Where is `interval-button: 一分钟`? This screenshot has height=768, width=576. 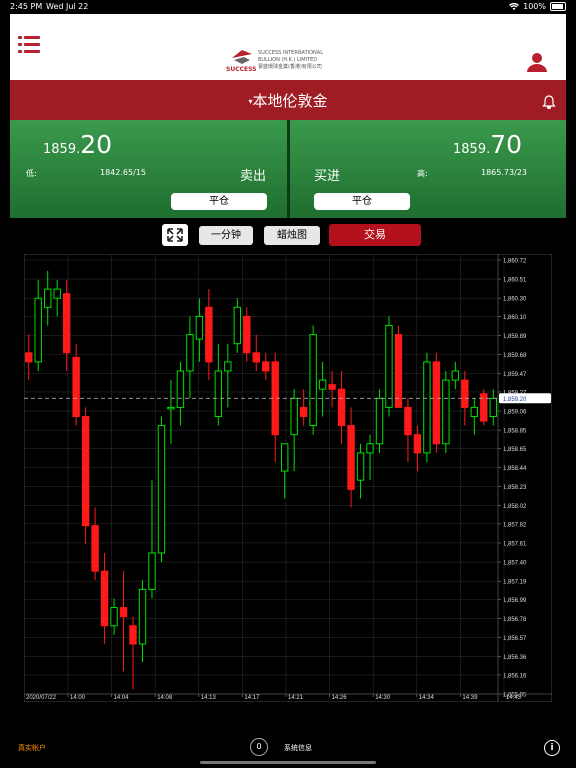
interval-button: 一分钟 is located at coordinates (226, 235).